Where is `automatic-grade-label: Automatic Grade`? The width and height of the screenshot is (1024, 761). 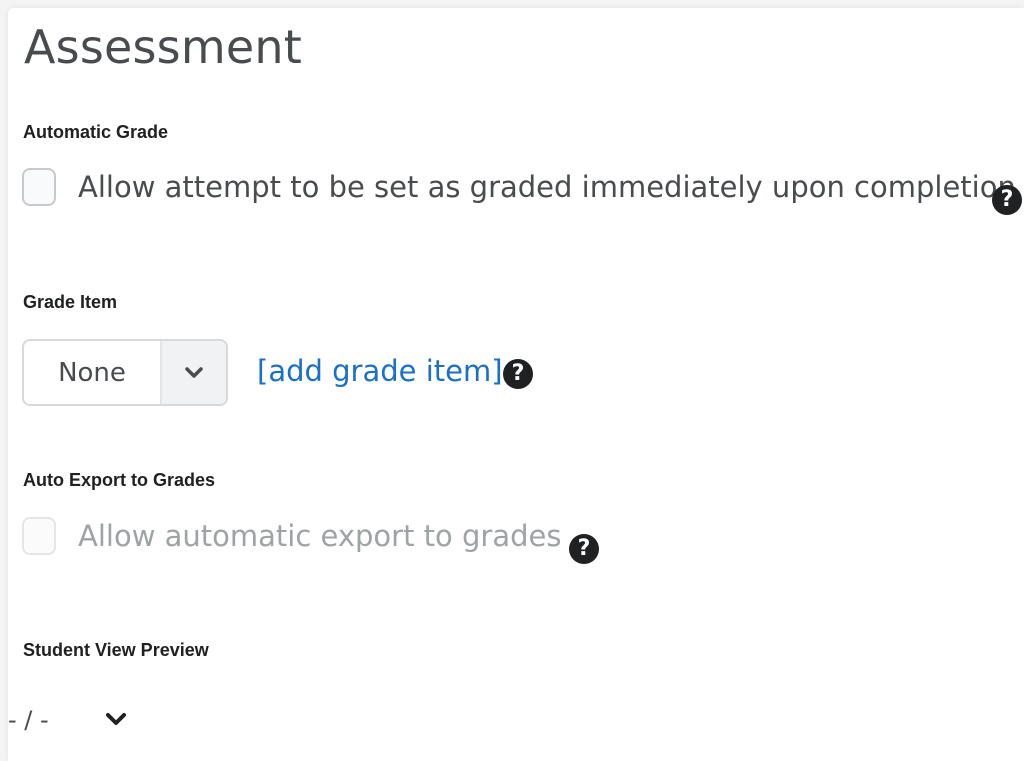 automatic-grade-label: Automatic Grade is located at coordinates (96, 132).